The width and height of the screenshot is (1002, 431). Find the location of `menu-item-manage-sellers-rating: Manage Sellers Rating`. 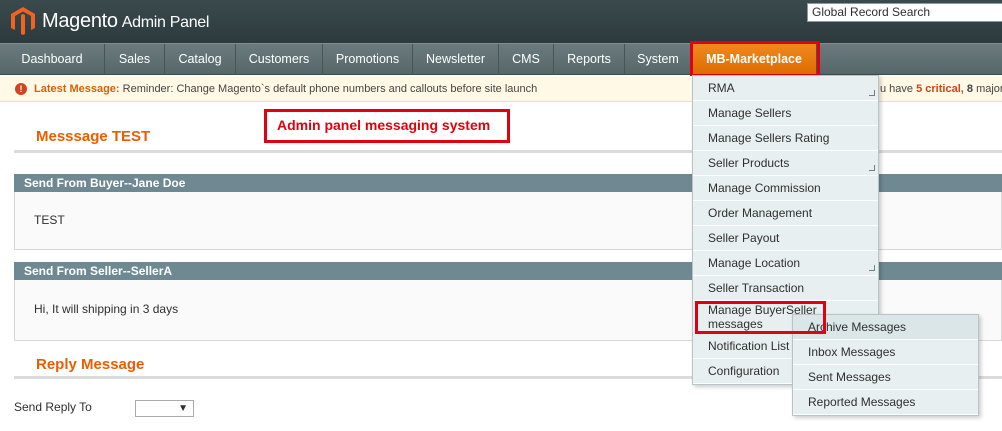

menu-item-manage-sellers-rating: Manage Sellers Rating is located at coordinates (785, 138).